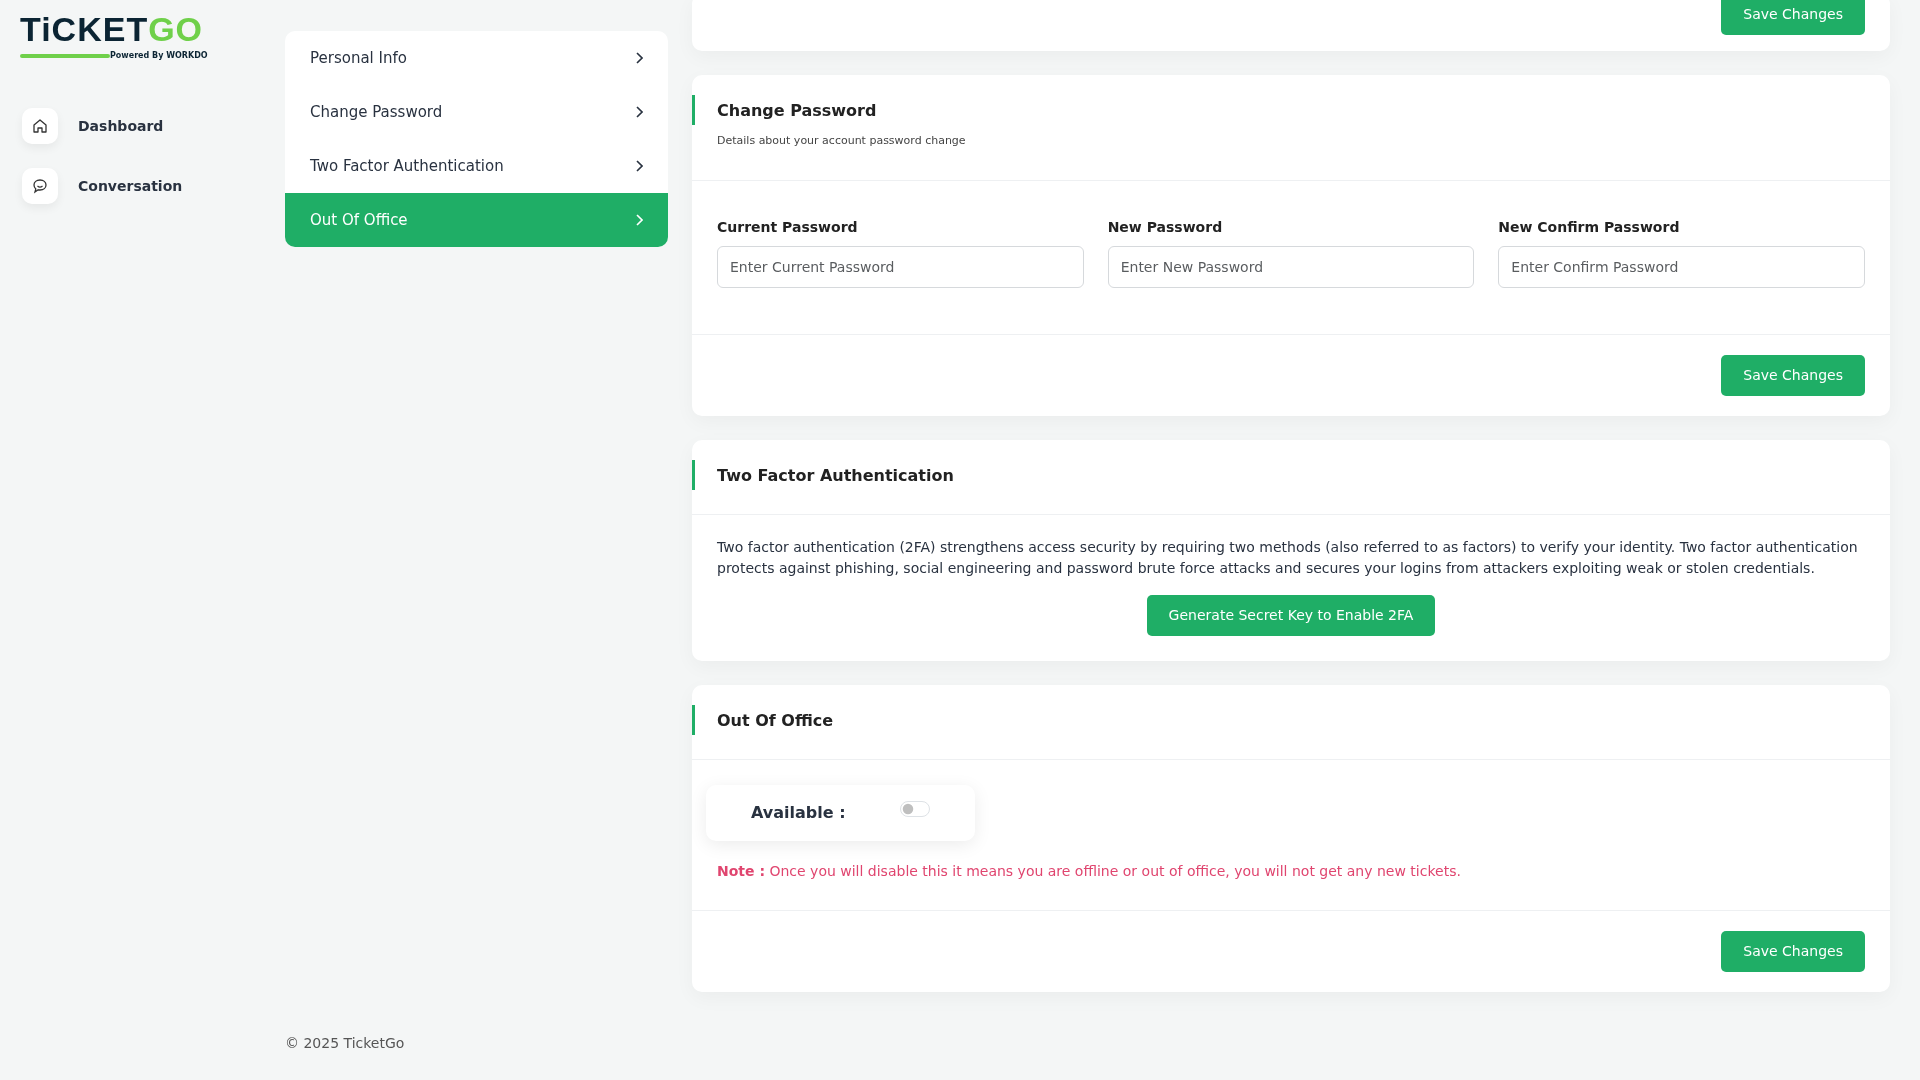 Image resolution: width=1920 pixels, height=1080 pixels. I want to click on copyright-text: © 2025 TicketGo, so click(345, 1043).